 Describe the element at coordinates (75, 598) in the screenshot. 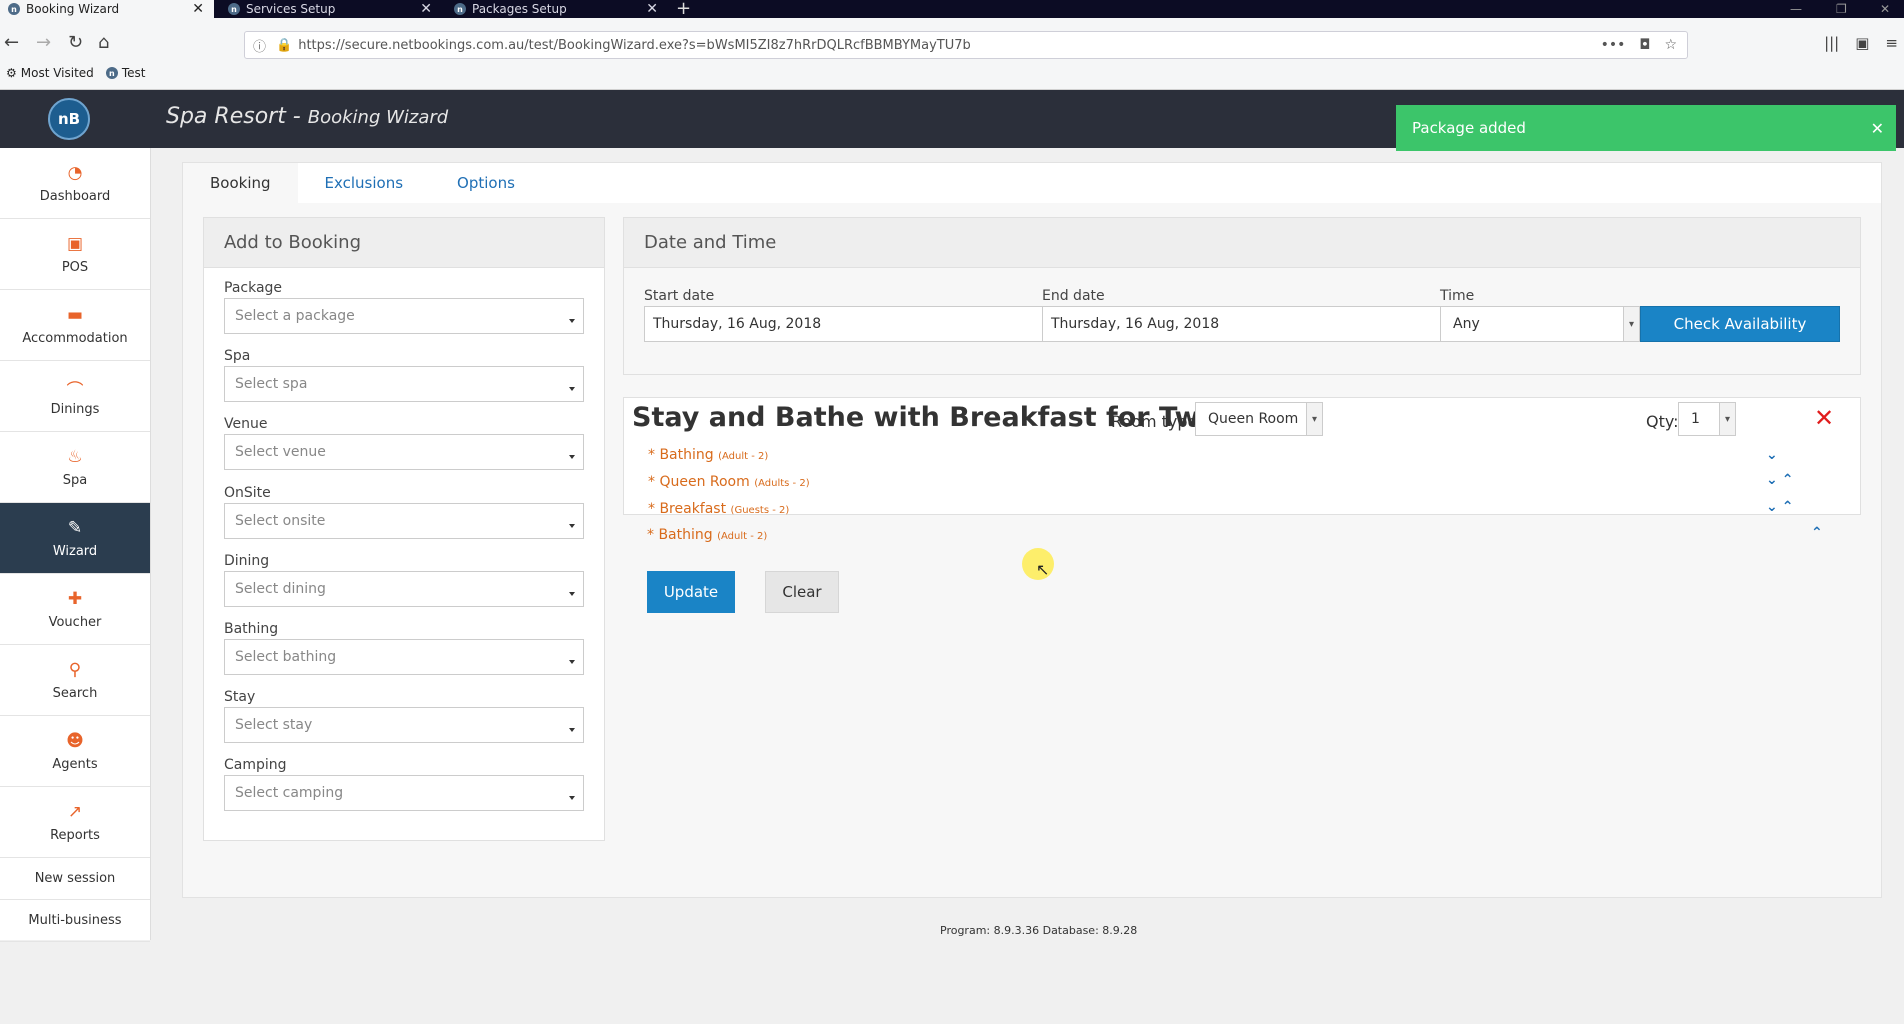

I see `gift-icon: ✚` at that location.